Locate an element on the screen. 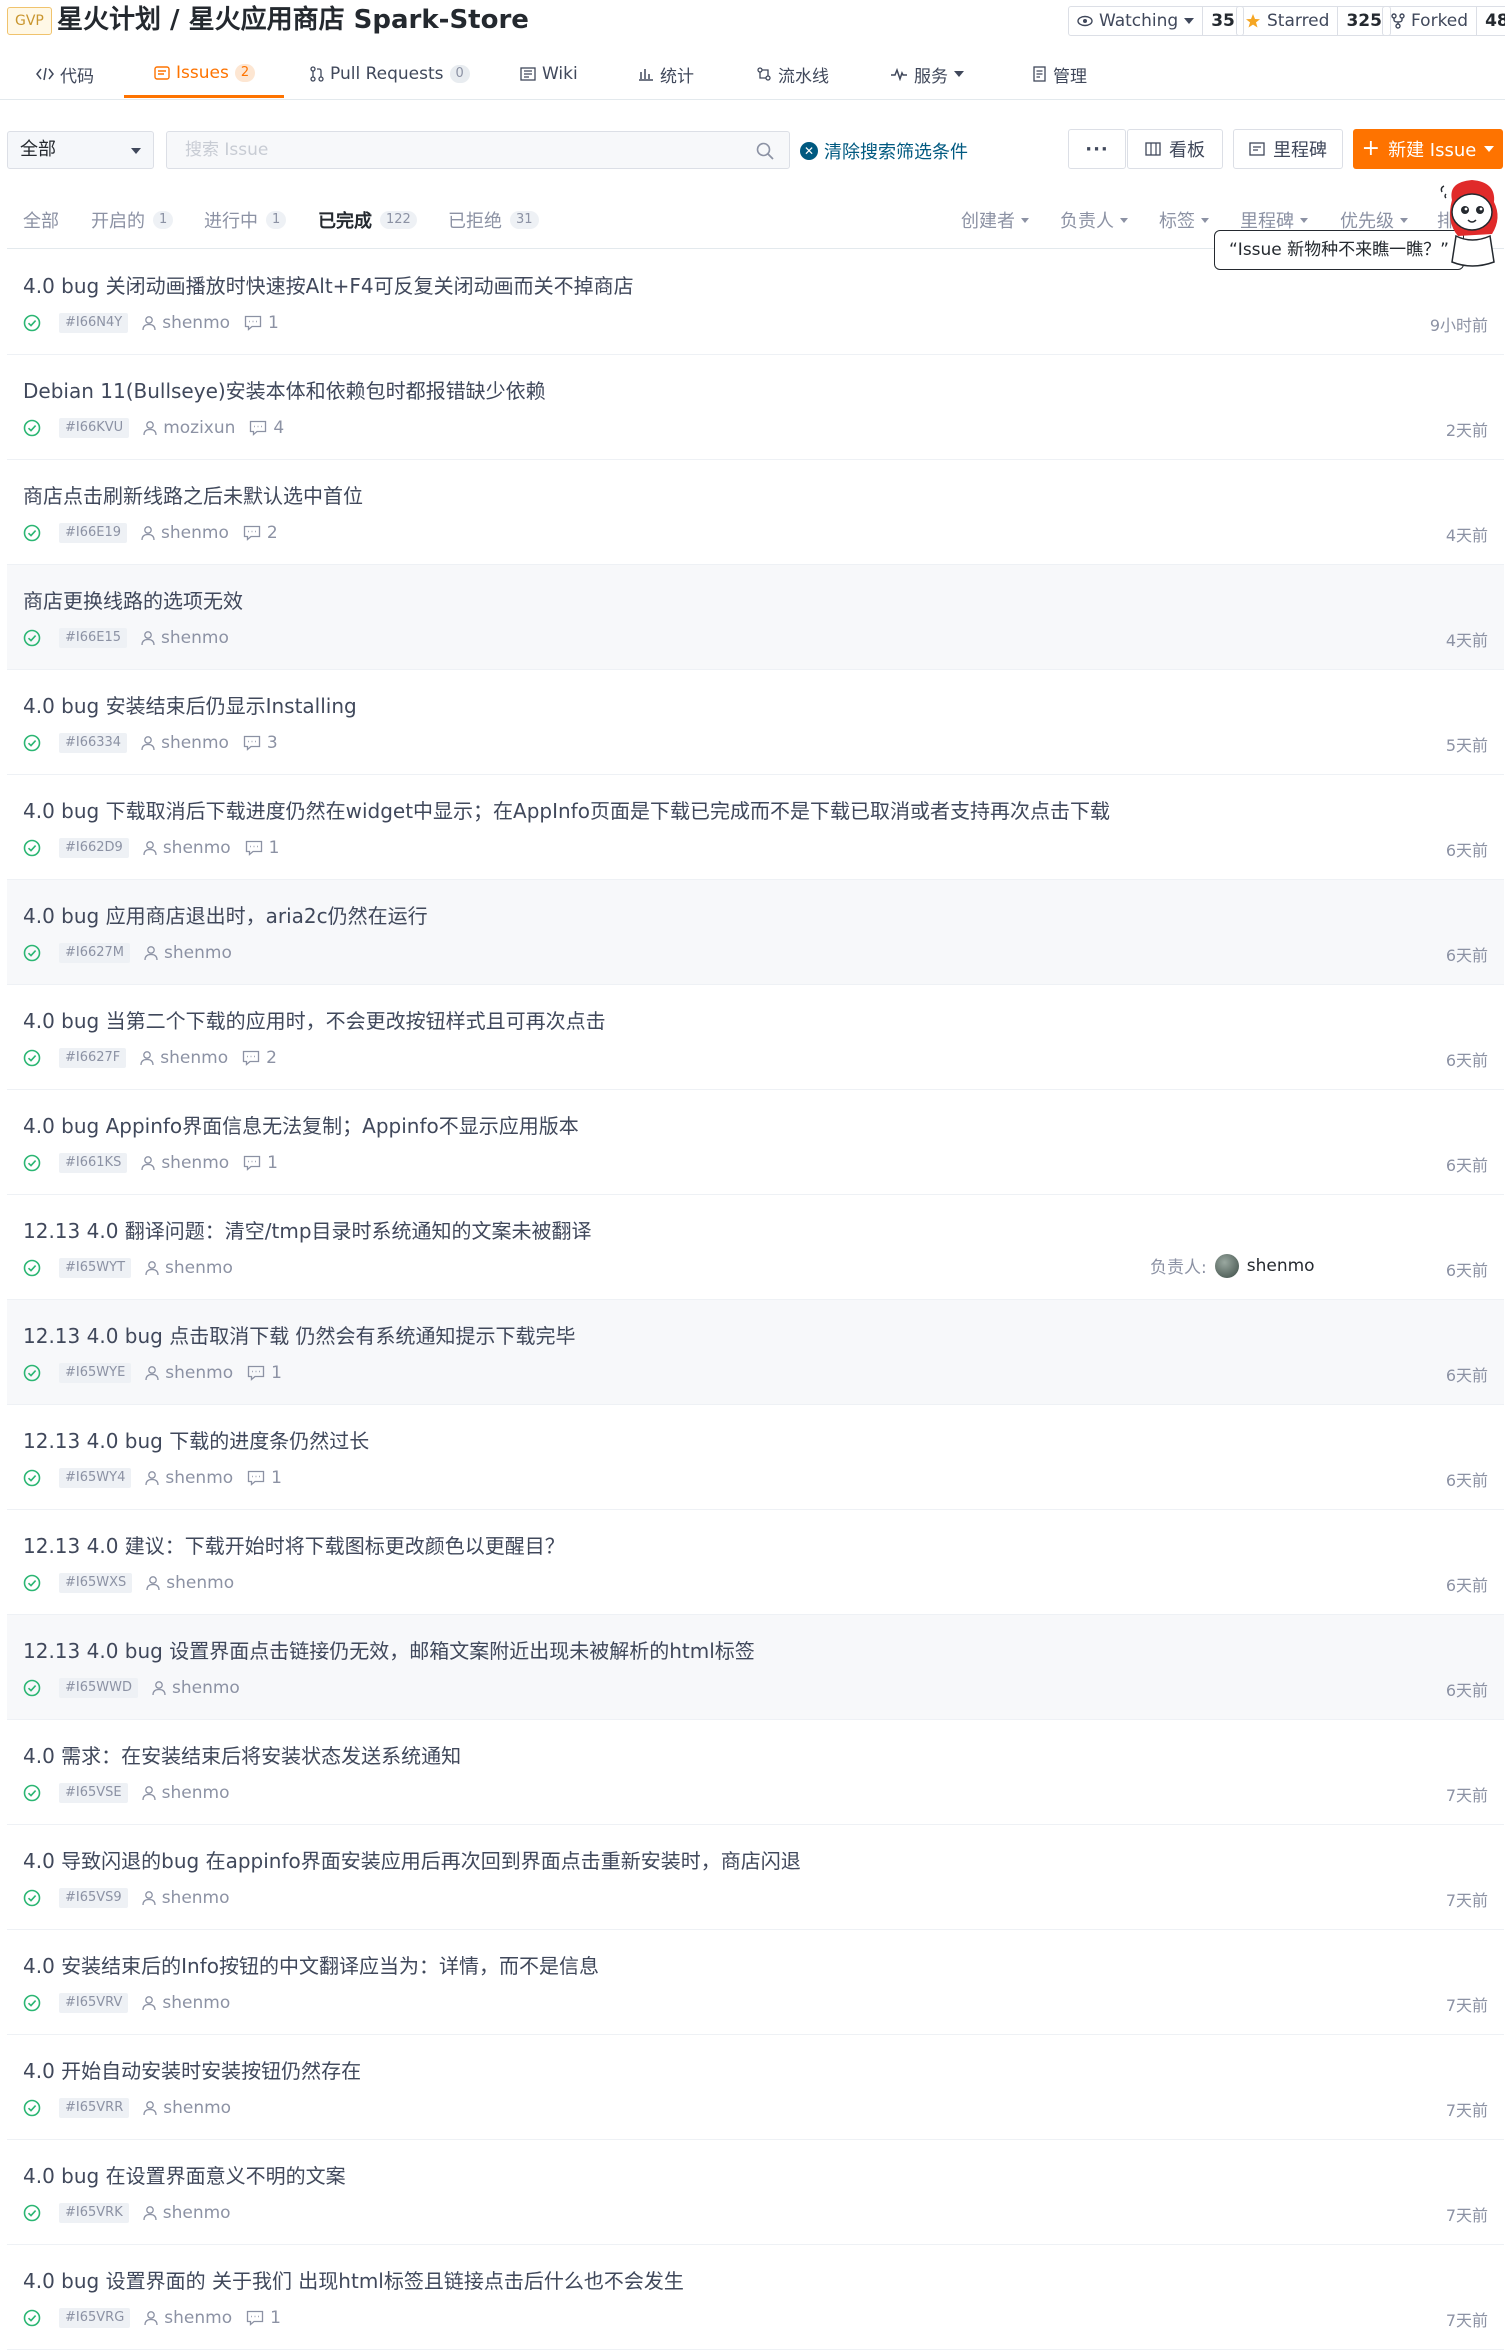 The width and height of the screenshot is (1505, 2352). issue-title: 4.0 bug 关闭动画播放时快速按Alt+F4可反复关闭动画而关不掉商店 is located at coordinates (328, 284).